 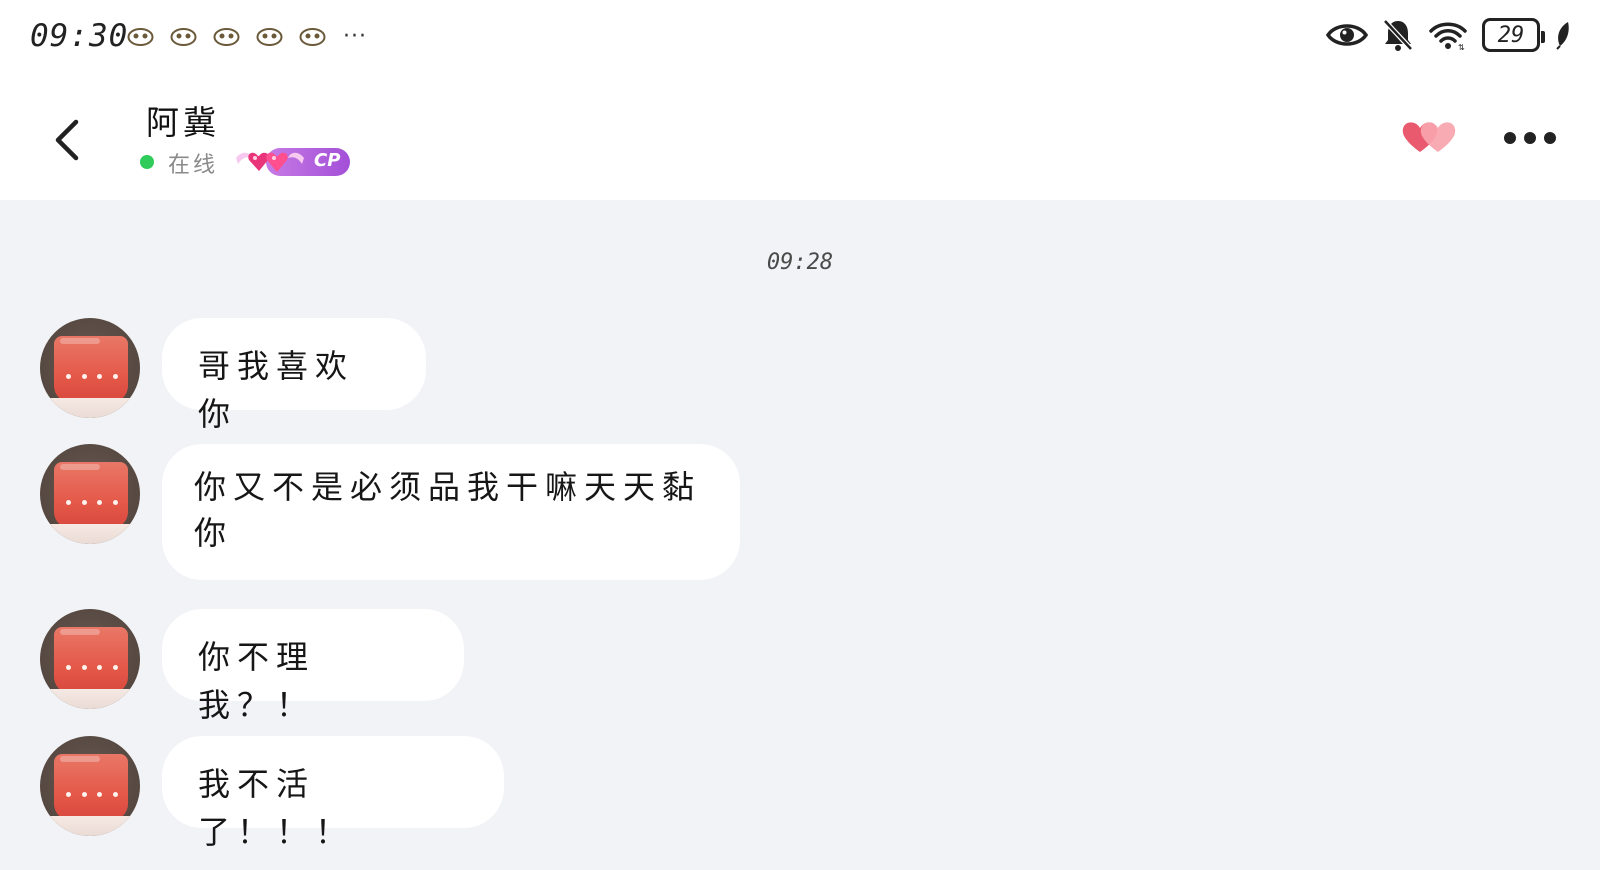 What do you see at coordinates (451, 512) in the screenshot?
I see `message-bubble: 你又不是必须品我干嘛天天黏你` at bounding box center [451, 512].